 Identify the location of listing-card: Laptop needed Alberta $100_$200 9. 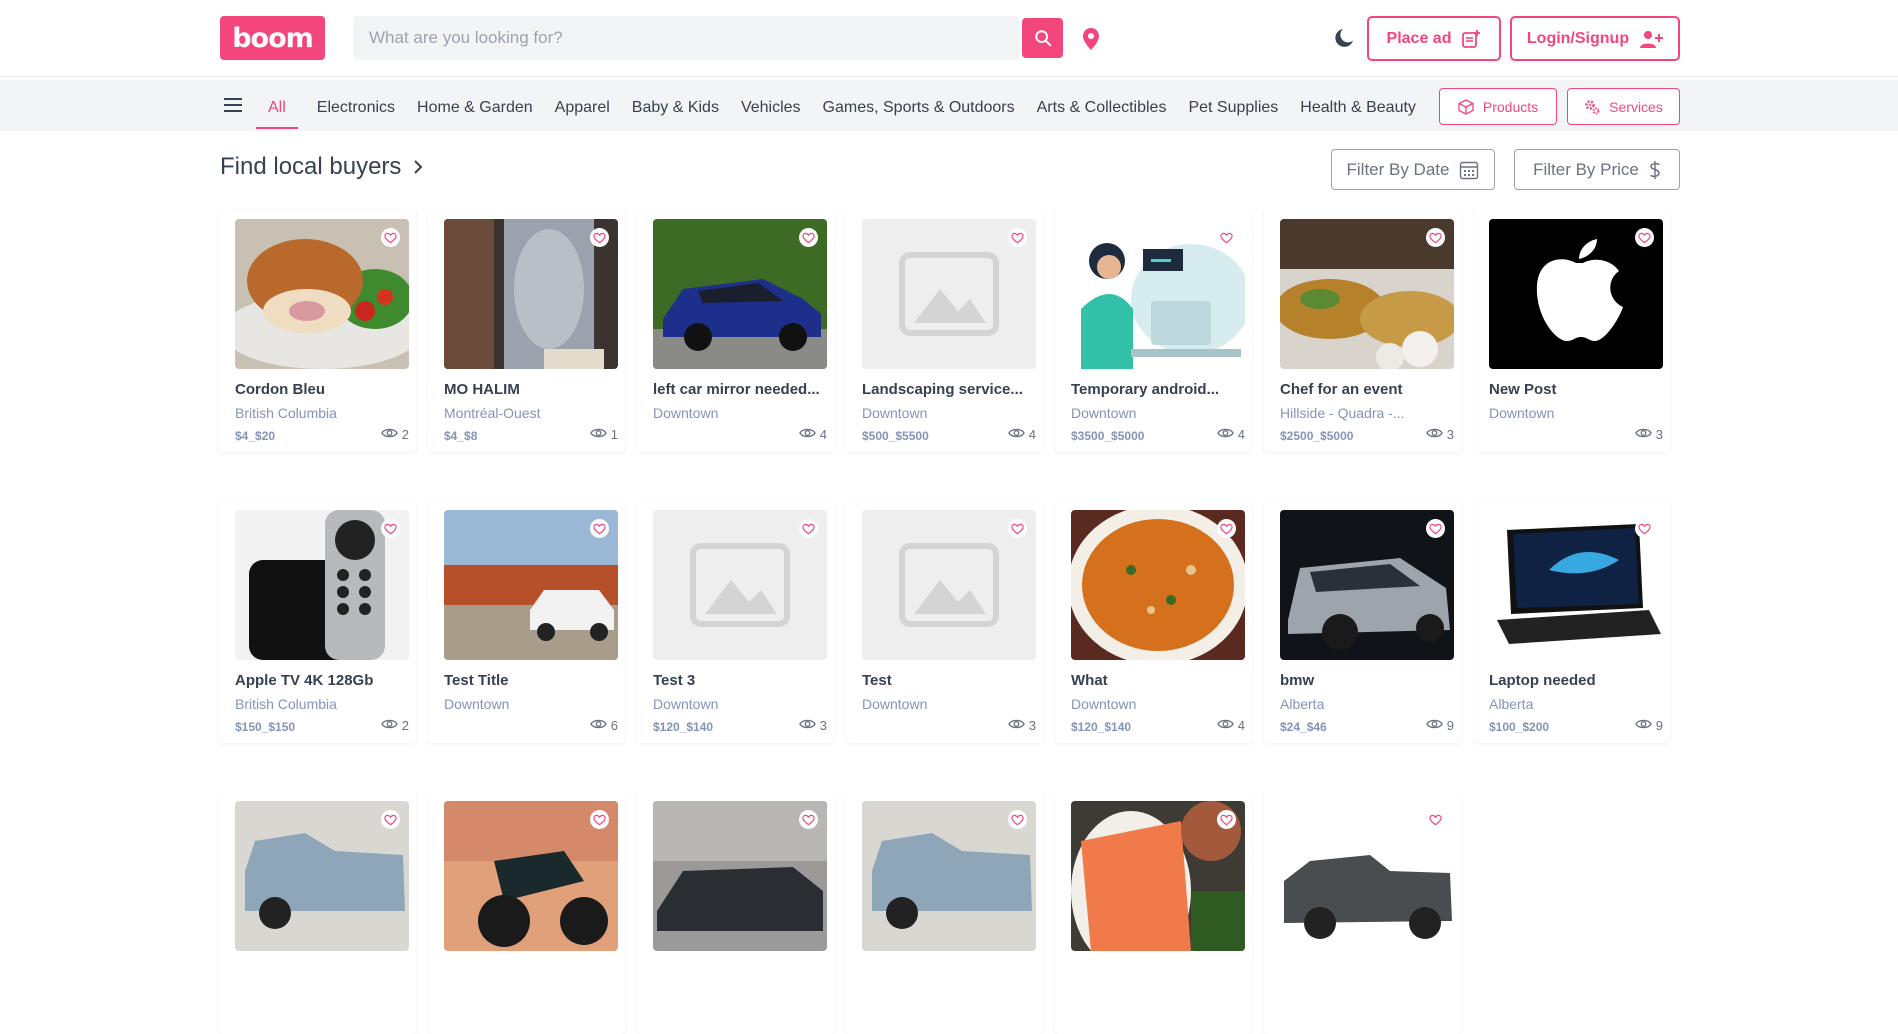
(1571, 621).